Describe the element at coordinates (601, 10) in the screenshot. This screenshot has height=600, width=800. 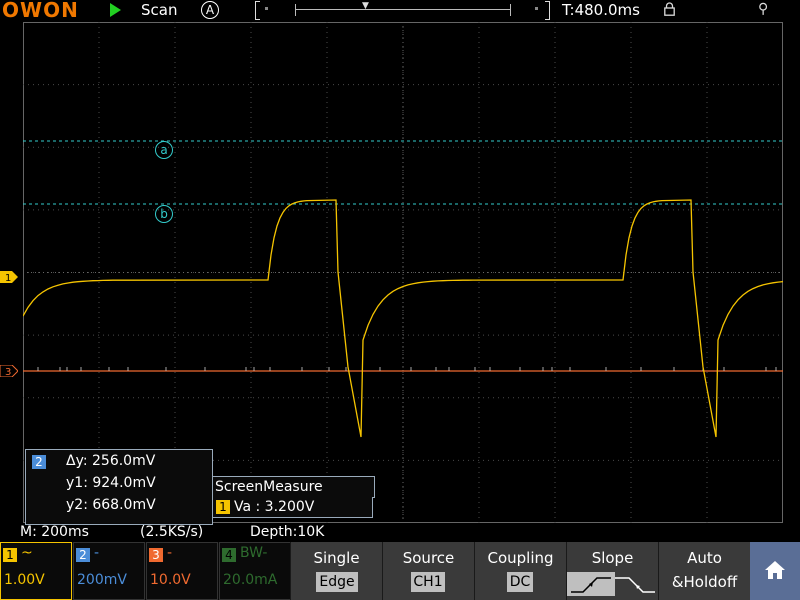
I see `trigger-time-position: T:480.0ms` at that location.